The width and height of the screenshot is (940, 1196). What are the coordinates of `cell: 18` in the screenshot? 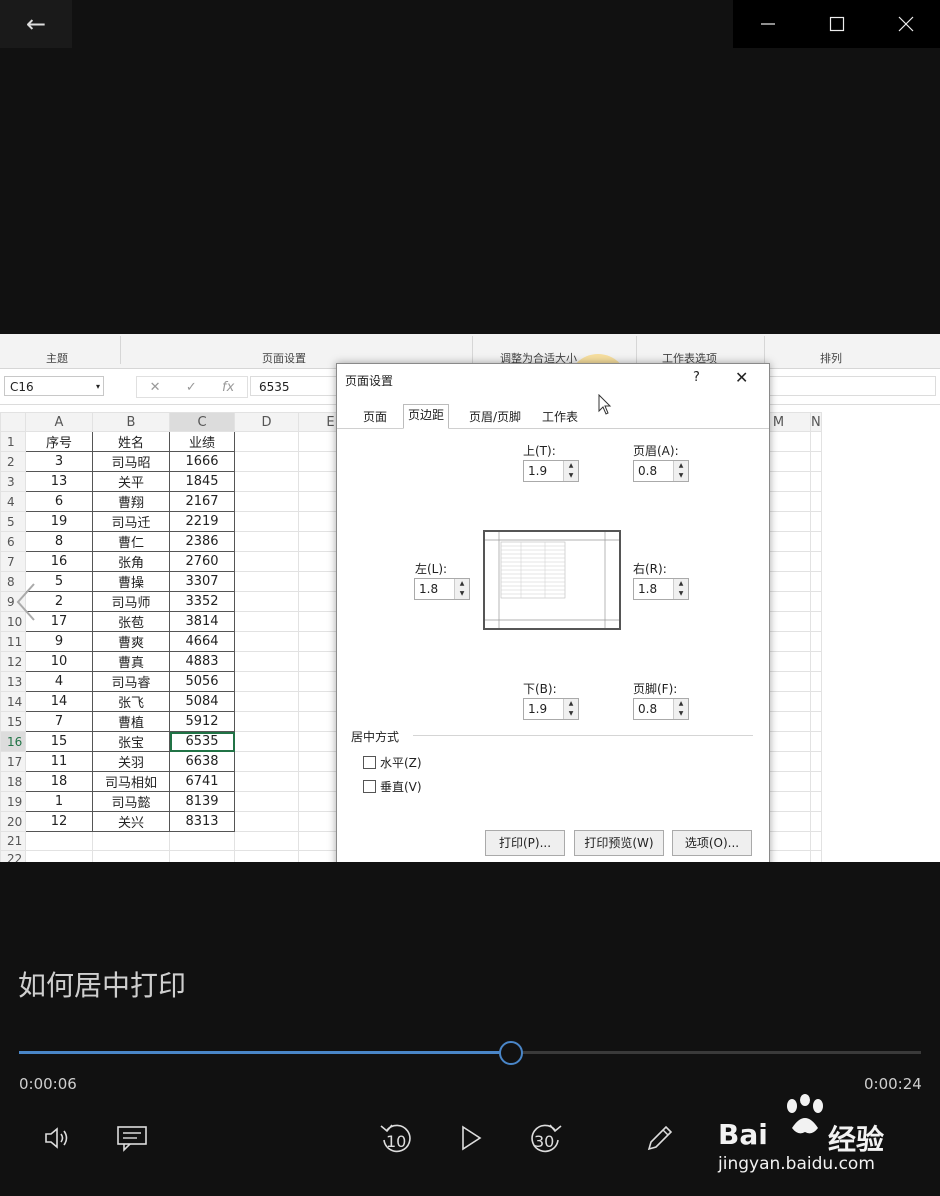 It's located at (59, 781).